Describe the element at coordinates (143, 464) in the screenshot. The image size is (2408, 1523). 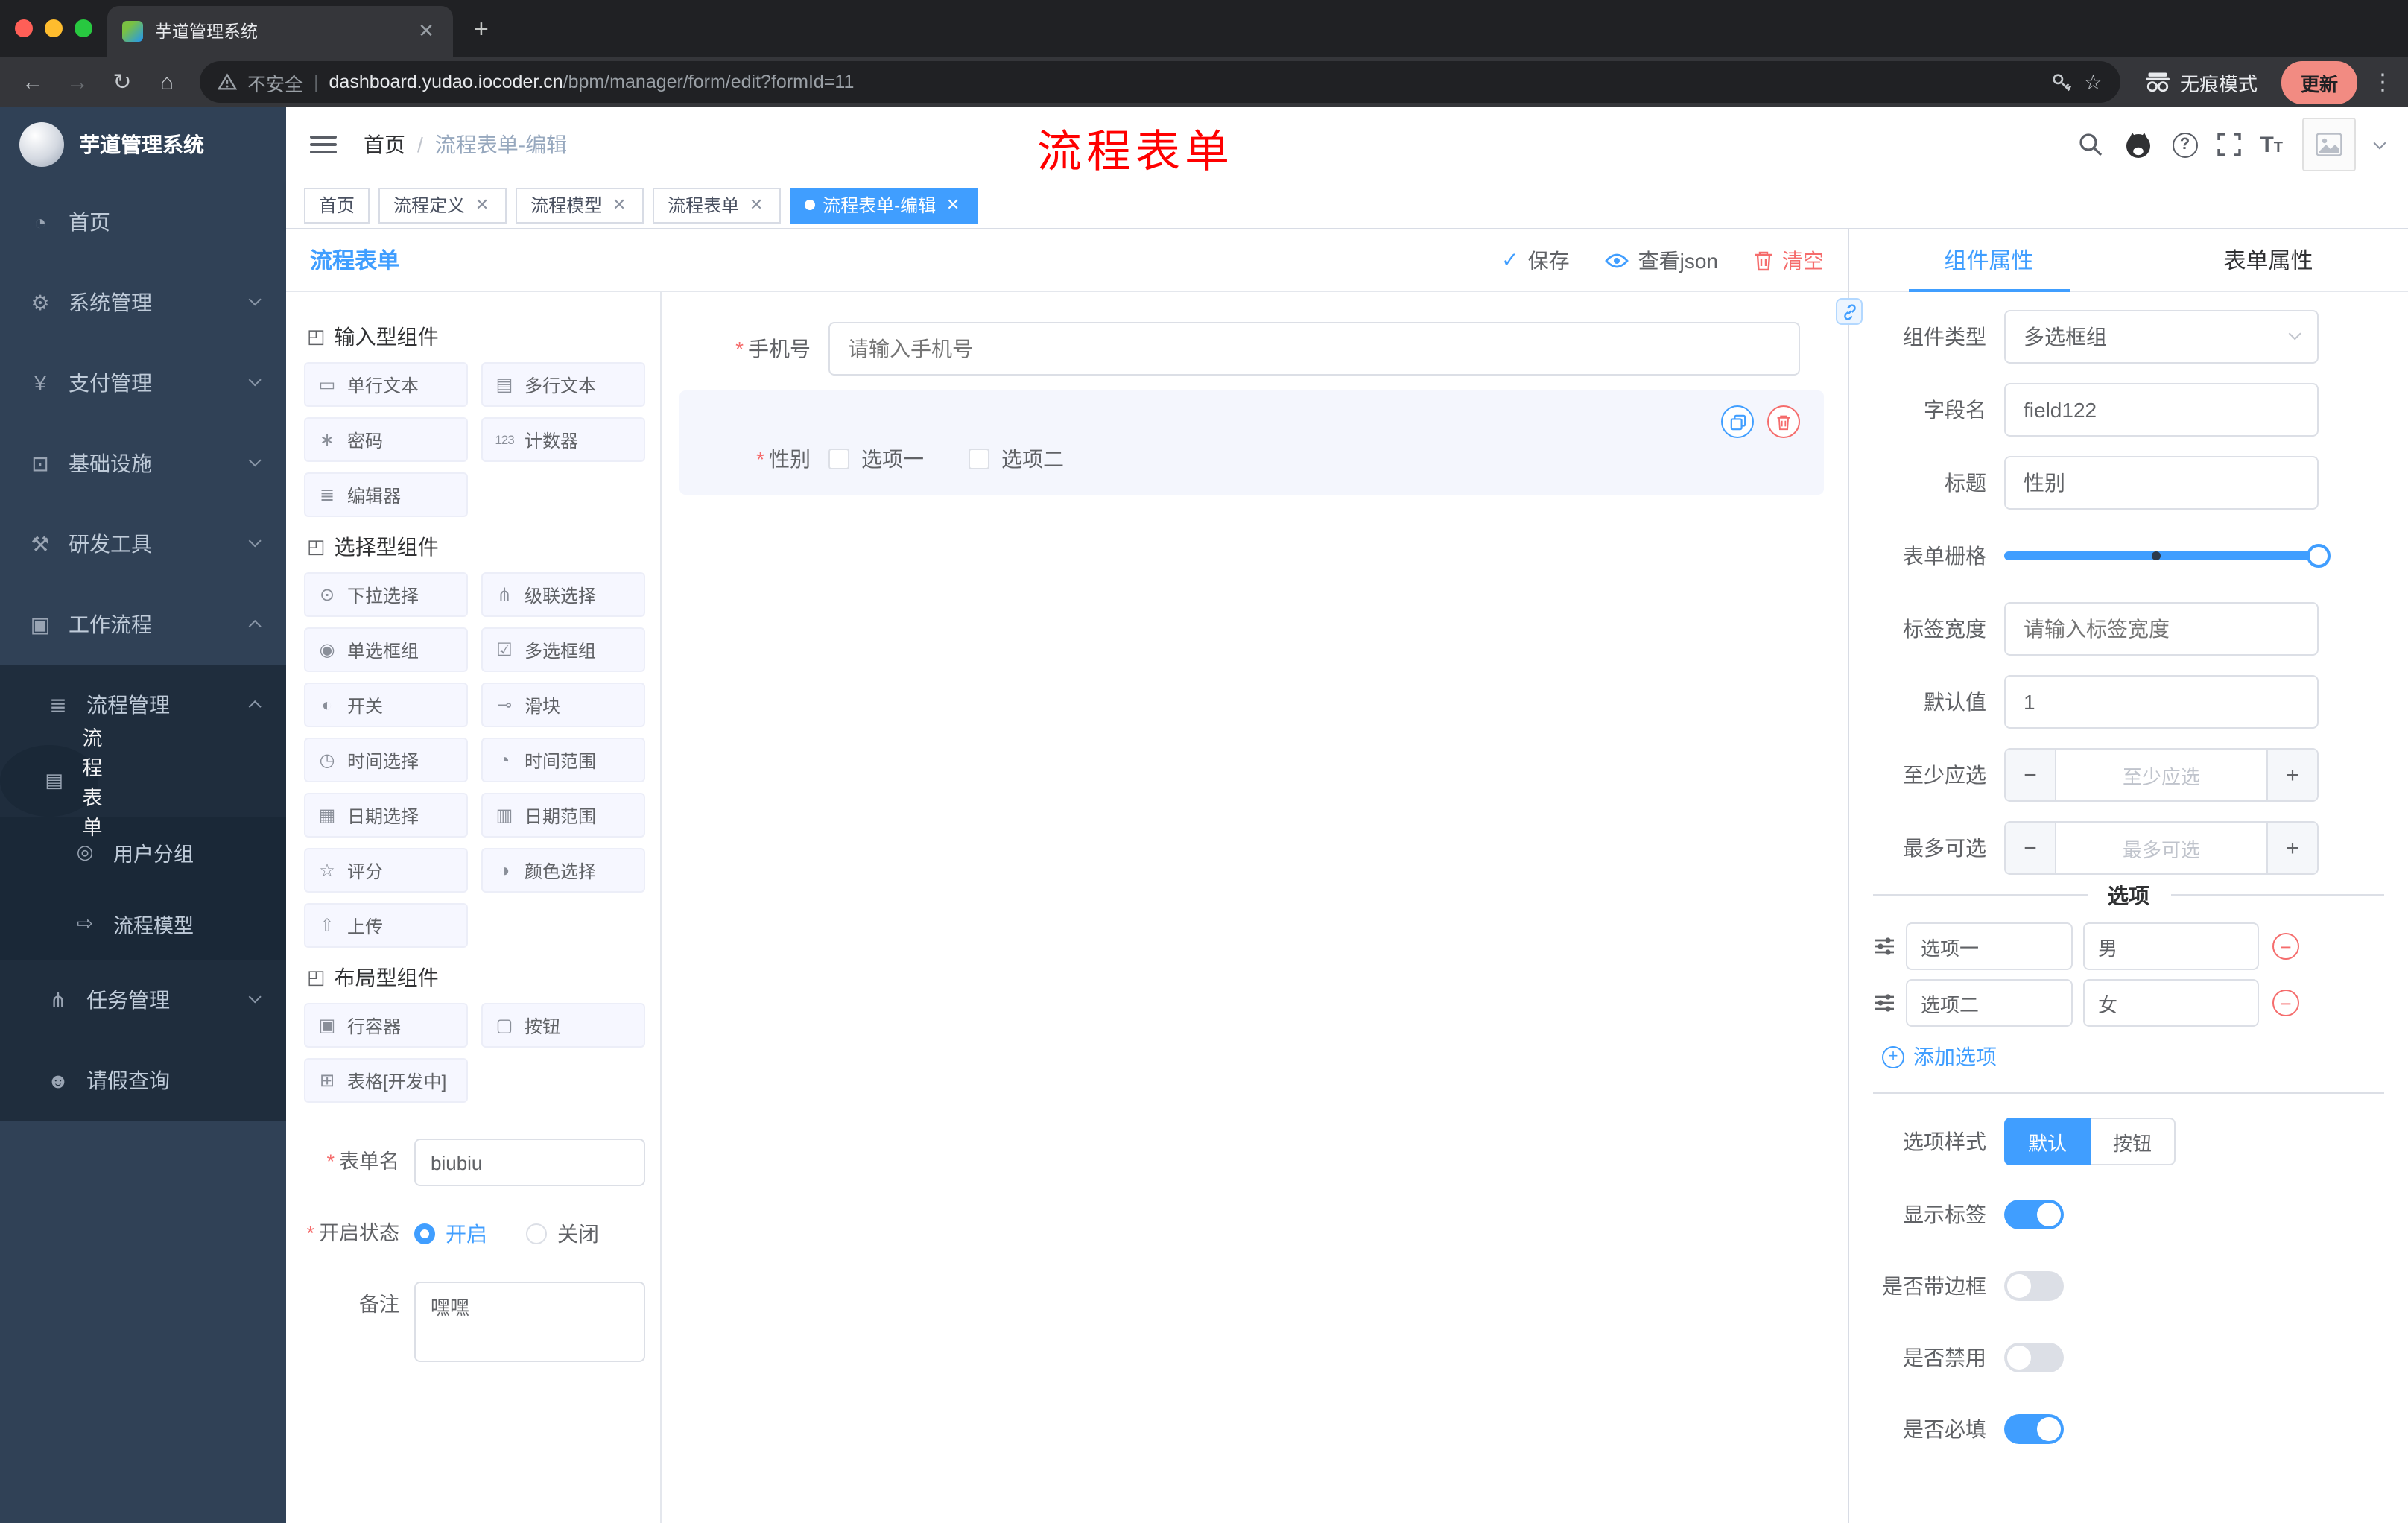
I see `sidebar-item-infra: ⊡ 基础设施` at that location.